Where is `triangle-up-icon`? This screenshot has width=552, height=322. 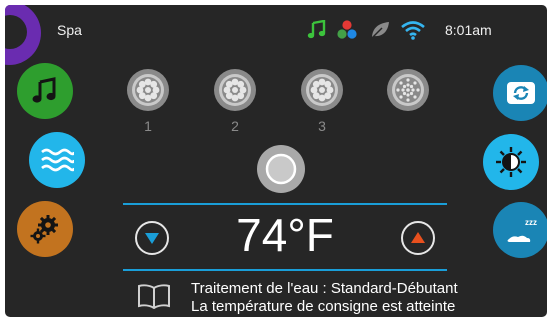 triangle-up-icon is located at coordinates (418, 237).